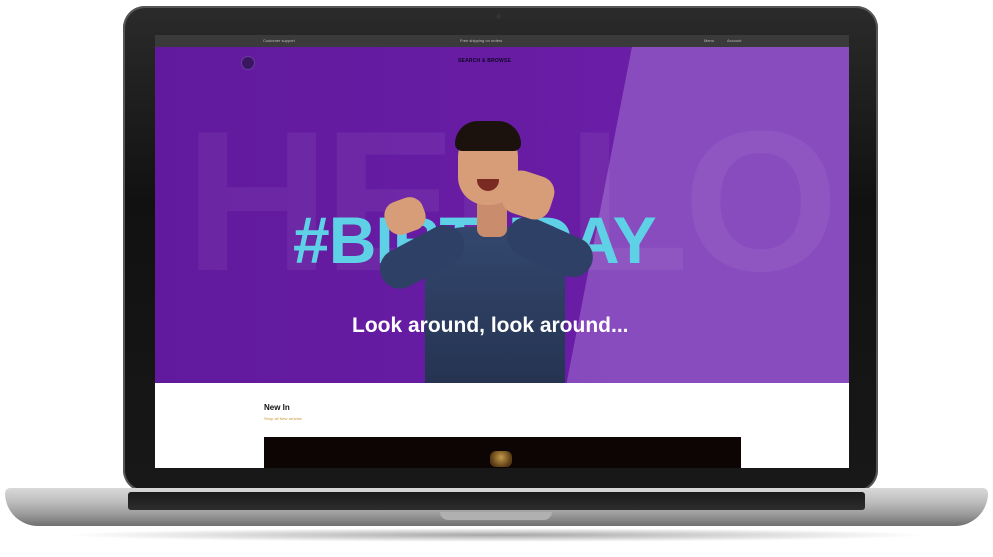 This screenshot has width=993, height=557. I want to click on camera-icon, so click(498, 16).